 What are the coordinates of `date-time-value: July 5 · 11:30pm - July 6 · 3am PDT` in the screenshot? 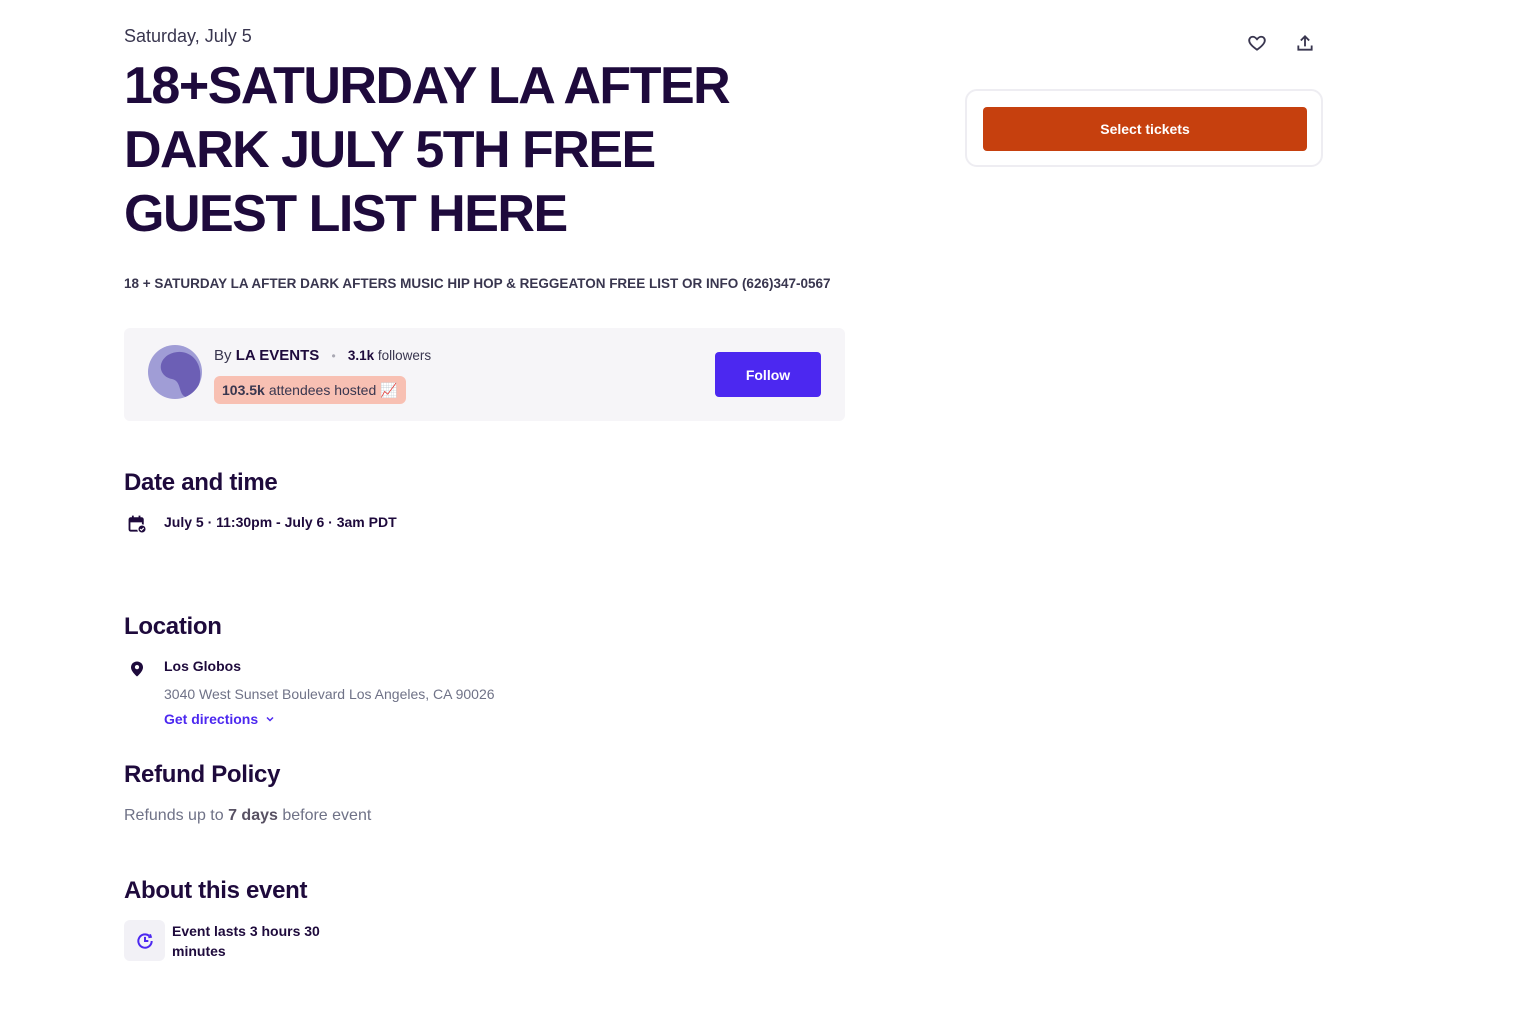 It's located at (280, 522).